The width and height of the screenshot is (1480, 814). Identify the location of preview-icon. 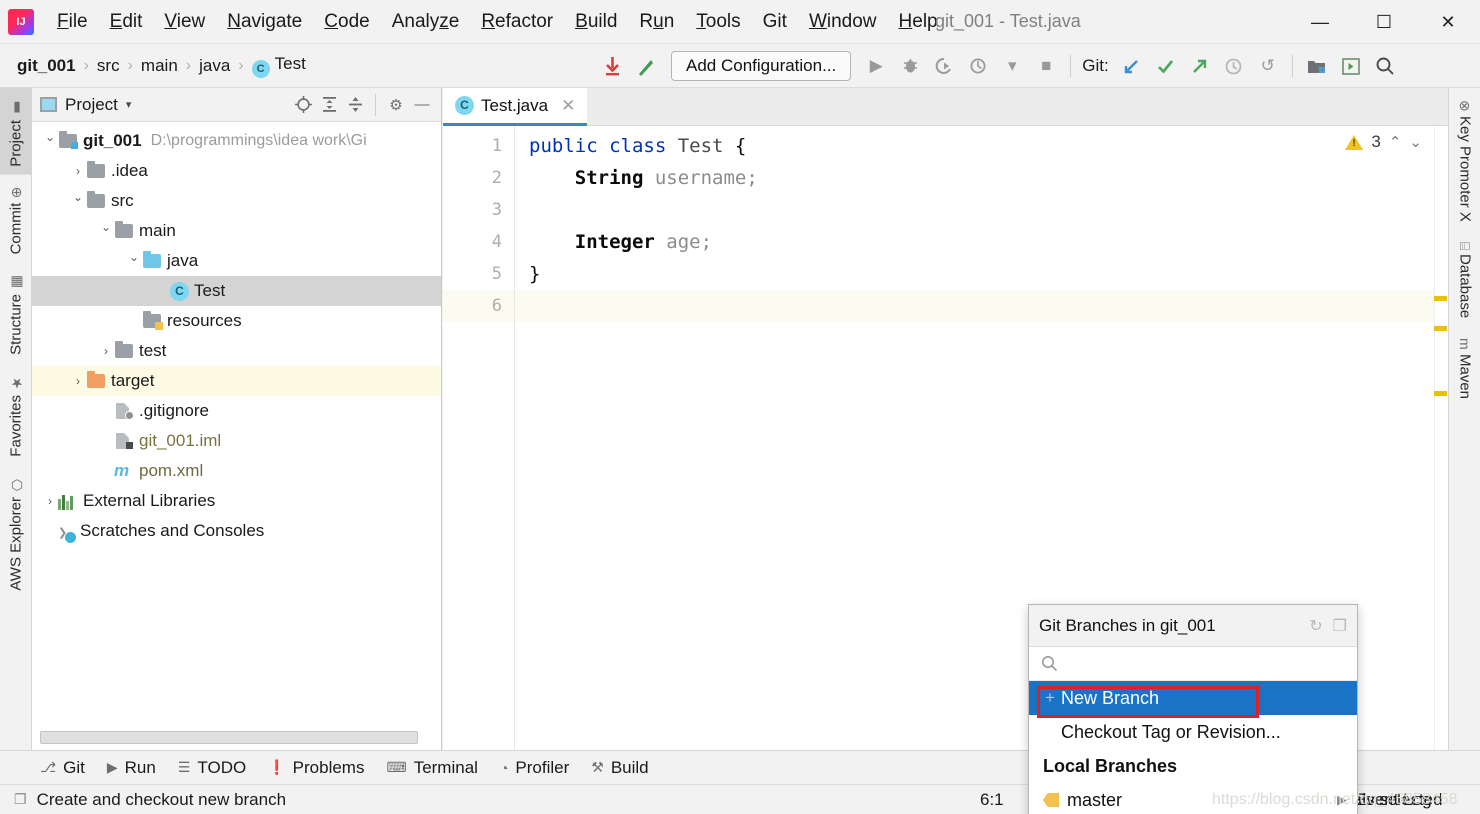
(1351, 66).